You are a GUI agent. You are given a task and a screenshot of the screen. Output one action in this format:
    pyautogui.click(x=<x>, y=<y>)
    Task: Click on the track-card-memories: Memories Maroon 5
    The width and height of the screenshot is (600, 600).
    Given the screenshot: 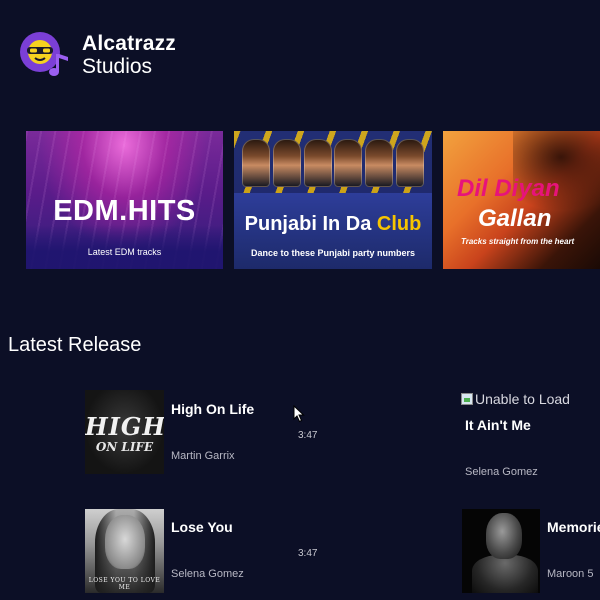 What is the action you would take?
    pyautogui.click(x=531, y=552)
    